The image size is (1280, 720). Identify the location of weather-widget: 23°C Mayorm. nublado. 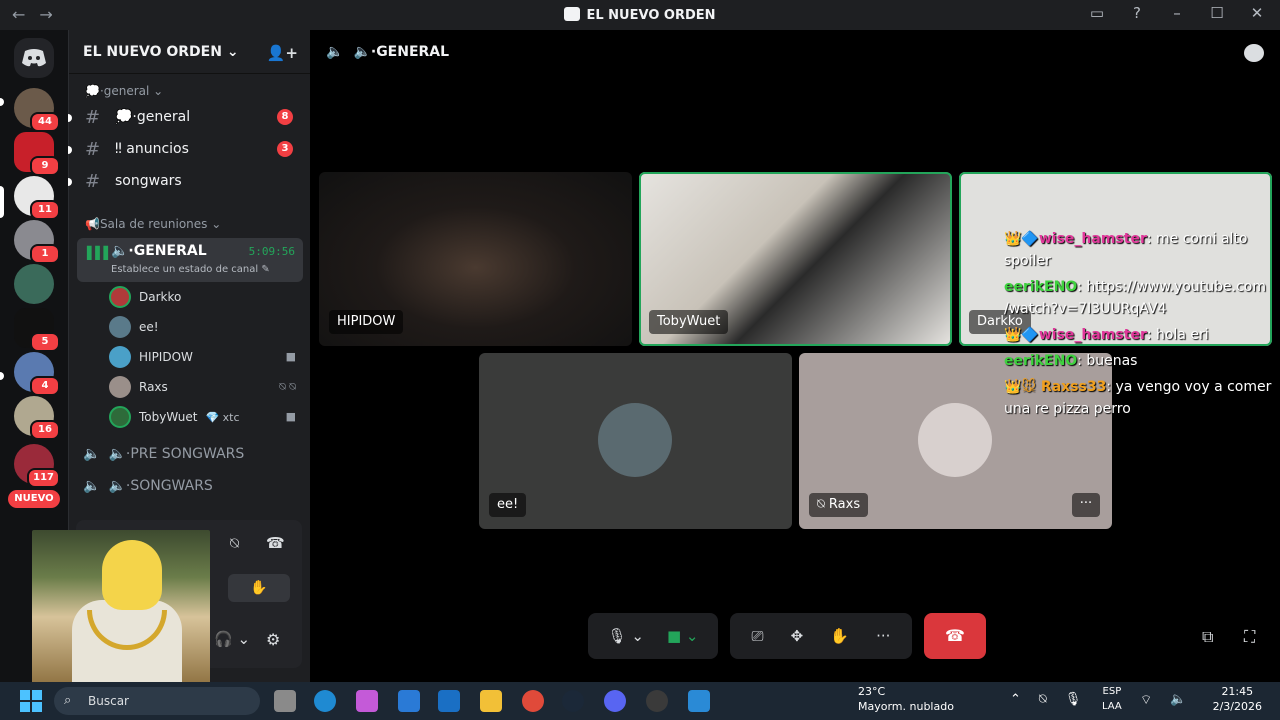
(906, 699).